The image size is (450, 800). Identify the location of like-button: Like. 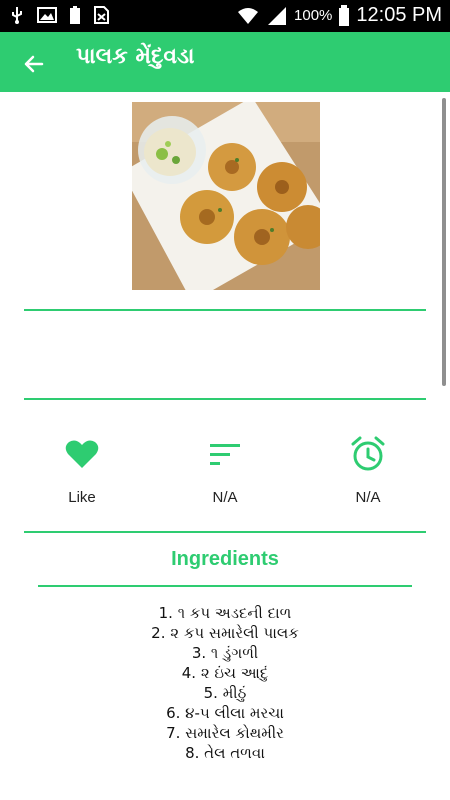
(82, 469).